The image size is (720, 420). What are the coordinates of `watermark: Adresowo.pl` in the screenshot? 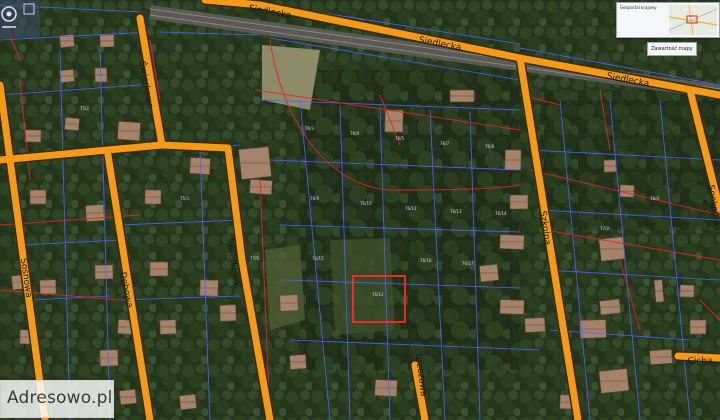 It's located at (57, 399).